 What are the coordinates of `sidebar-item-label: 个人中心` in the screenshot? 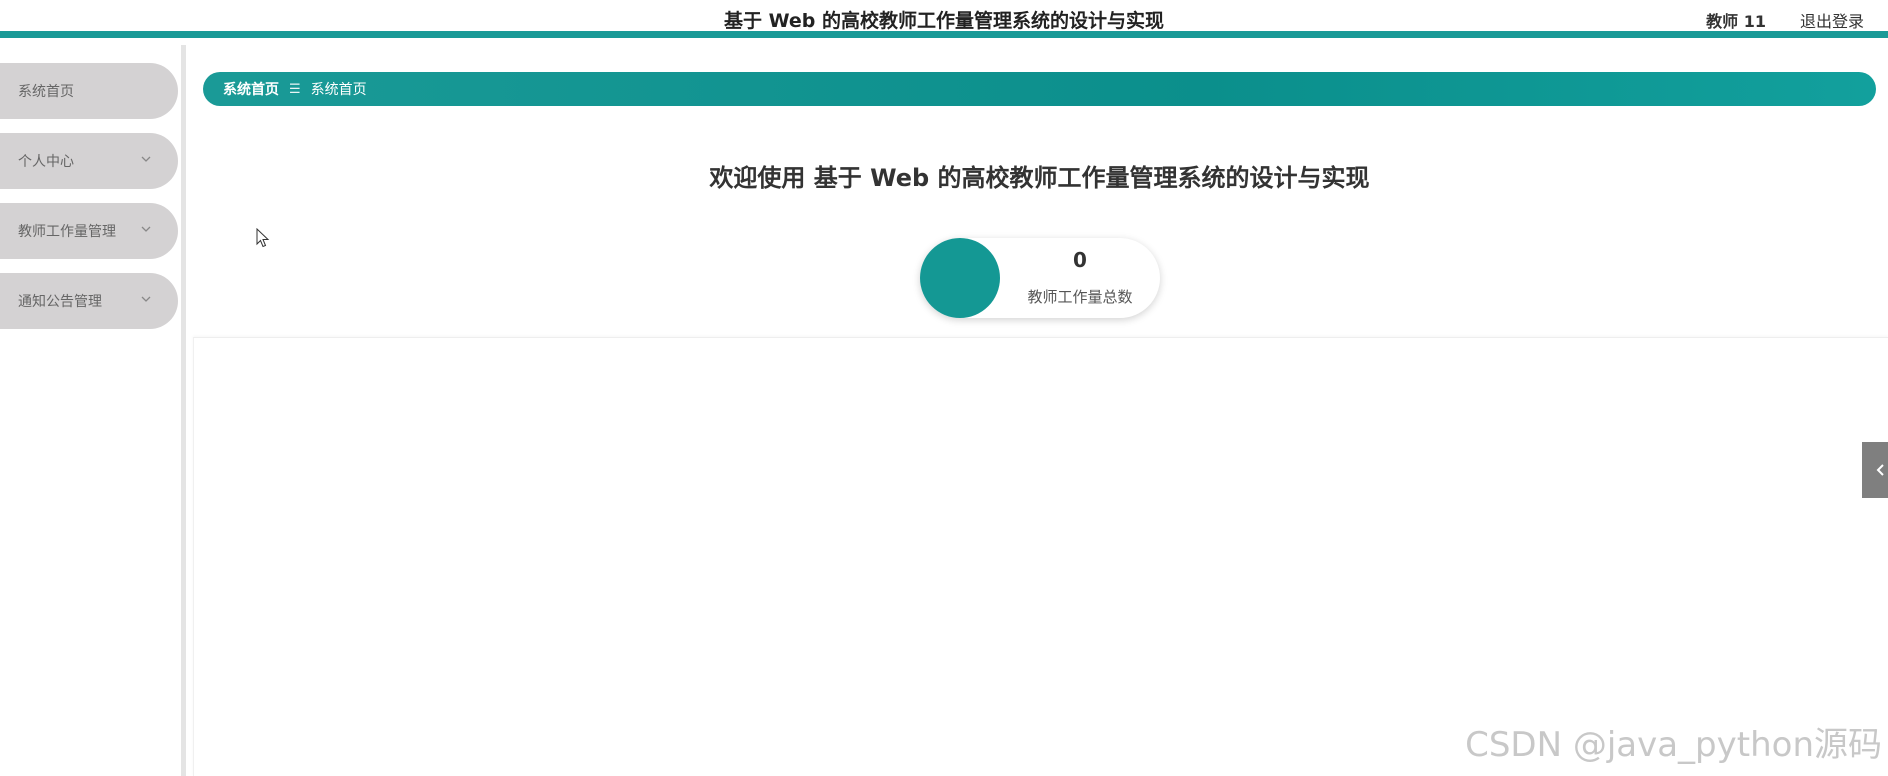 It's located at (46, 162).